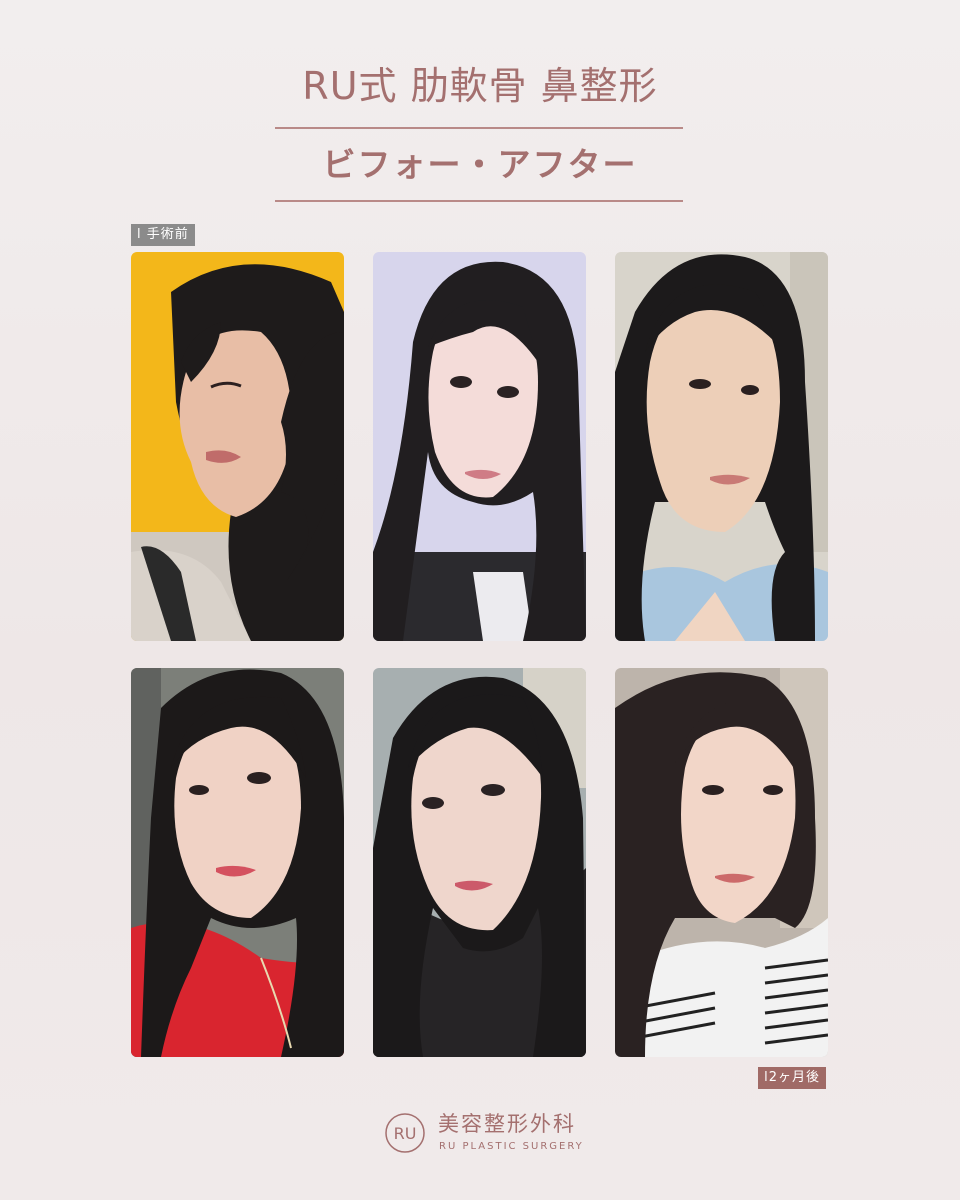  What do you see at coordinates (480, 164) in the screenshot?
I see `page-subtitle: ビフォー・アフター` at bounding box center [480, 164].